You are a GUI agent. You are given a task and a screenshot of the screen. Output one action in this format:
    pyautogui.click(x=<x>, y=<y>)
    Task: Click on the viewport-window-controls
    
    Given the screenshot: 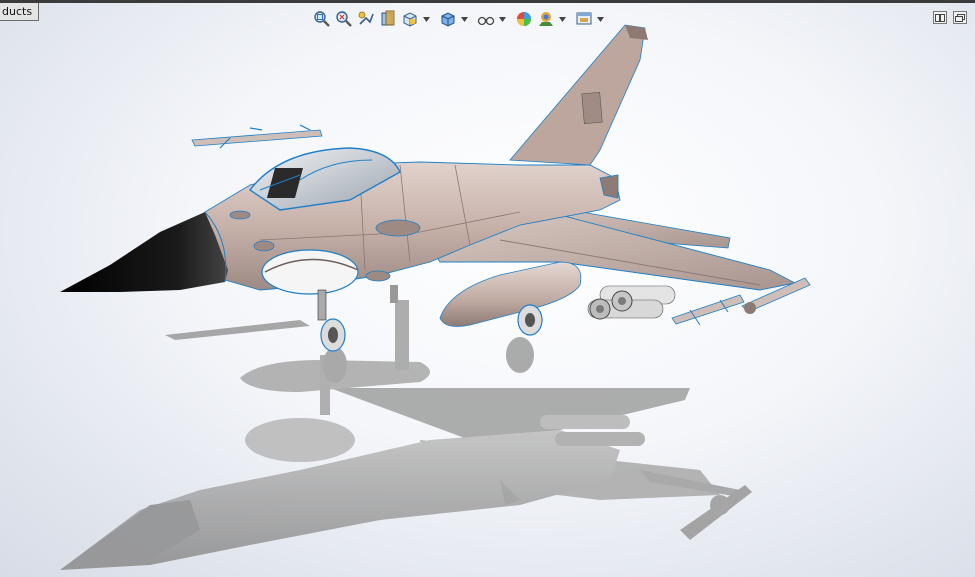 What is the action you would take?
    pyautogui.click(x=950, y=17)
    